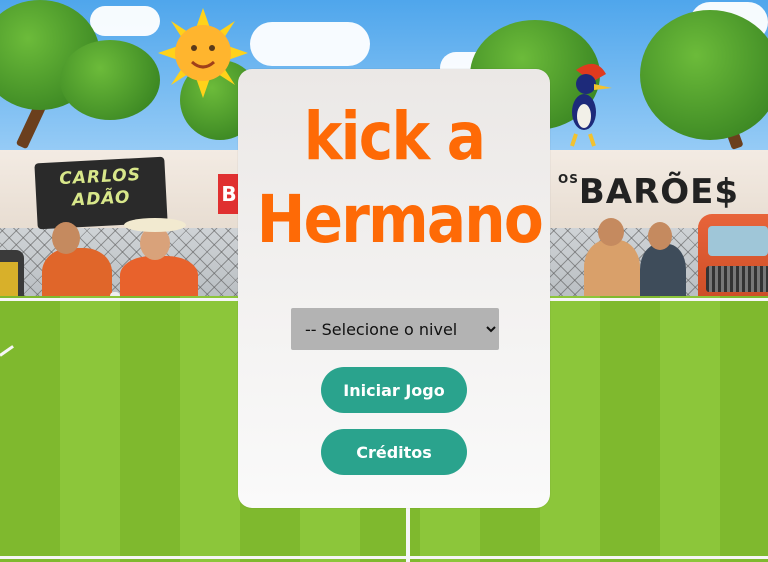 Image resolution: width=768 pixels, height=562 pixels. I want to click on game-title-line2: Hermano, so click(400, 219).